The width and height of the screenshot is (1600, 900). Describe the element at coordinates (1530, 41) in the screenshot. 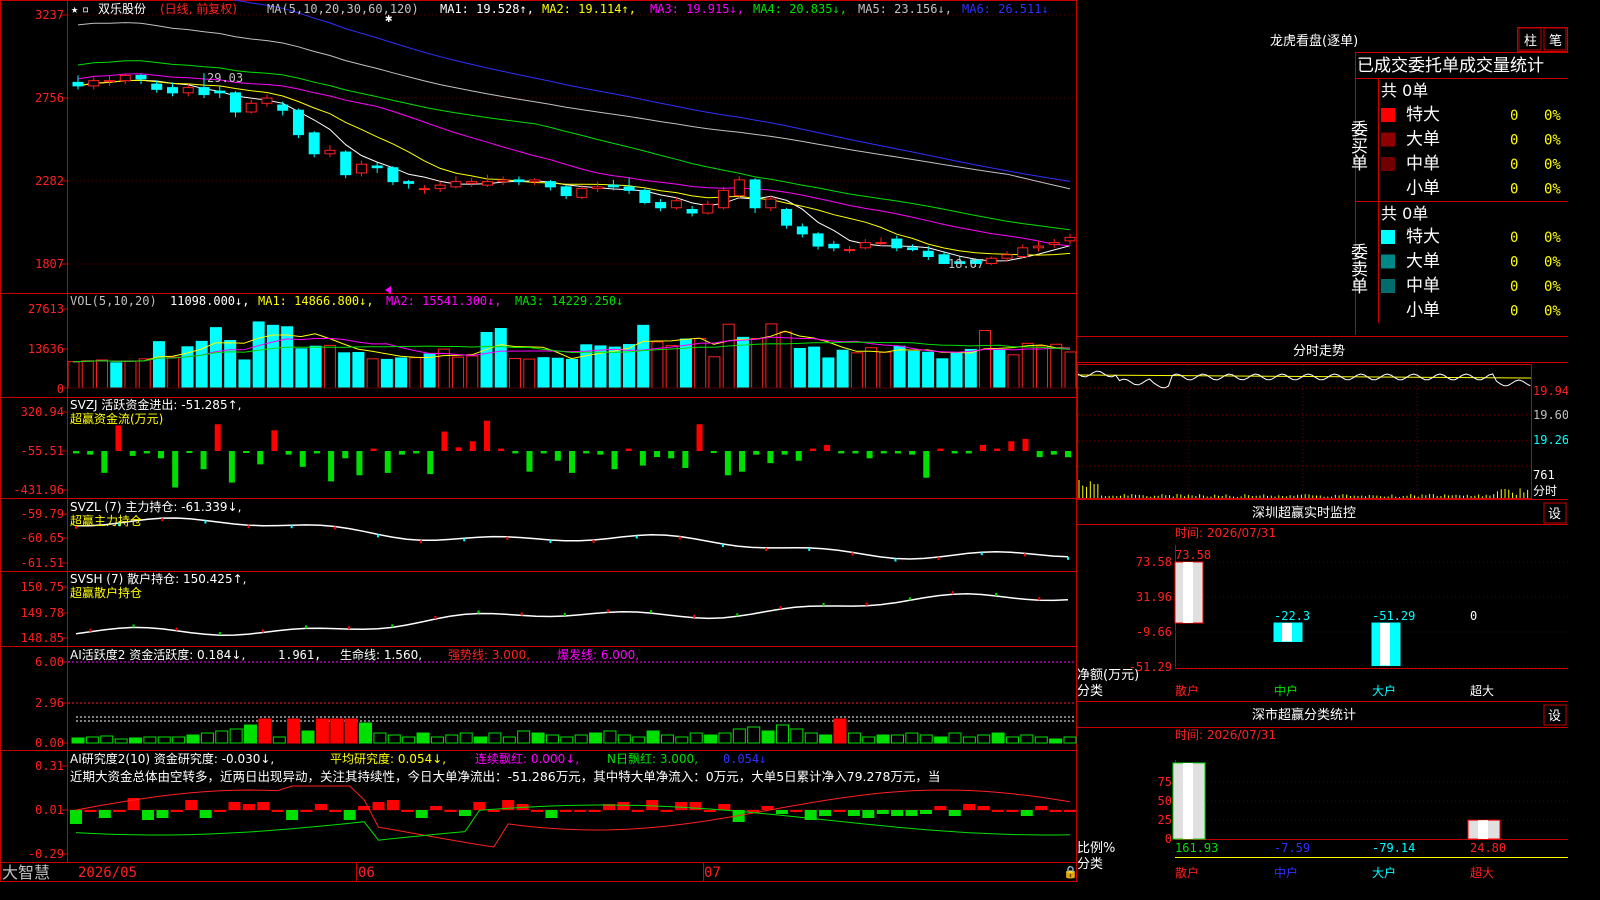

I see `bar-mode-label: 柱` at that location.